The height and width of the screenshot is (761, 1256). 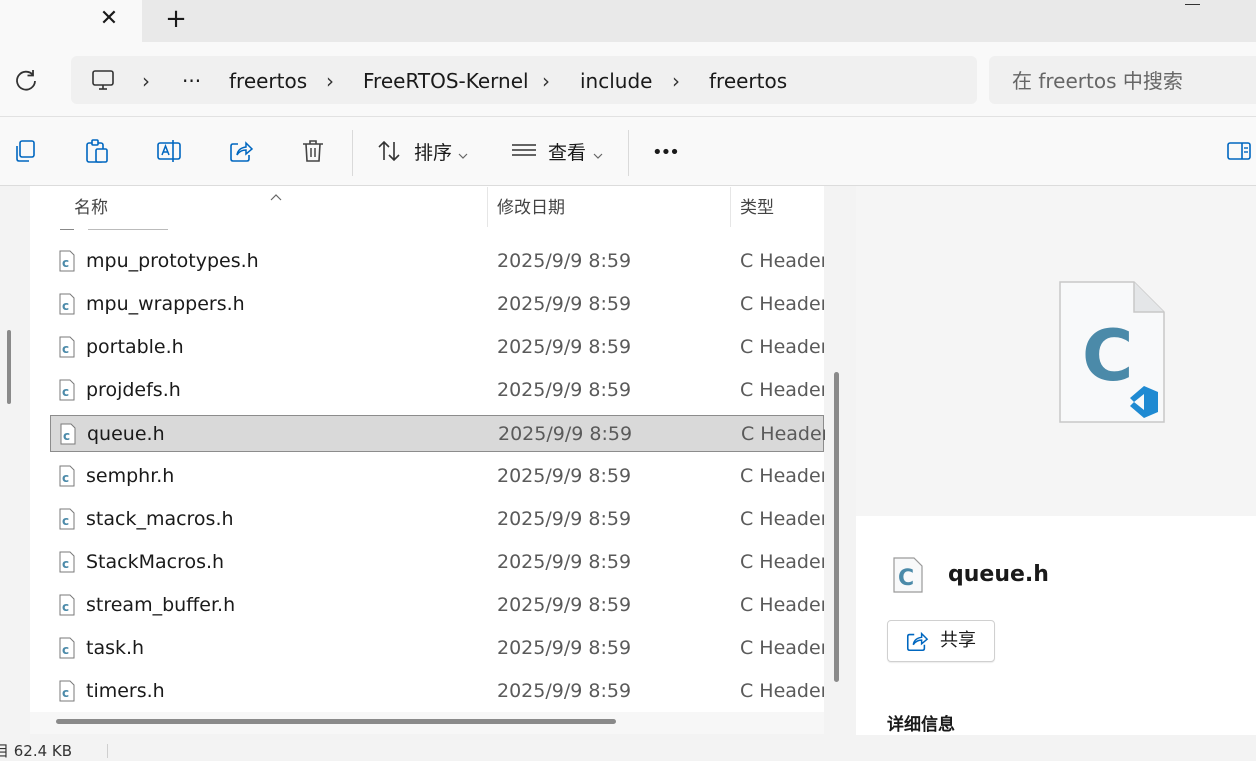 I want to click on file-row: c mpu_wrappers.h 2025/9/9 8:59 C Header, so click(x=437, y=304).